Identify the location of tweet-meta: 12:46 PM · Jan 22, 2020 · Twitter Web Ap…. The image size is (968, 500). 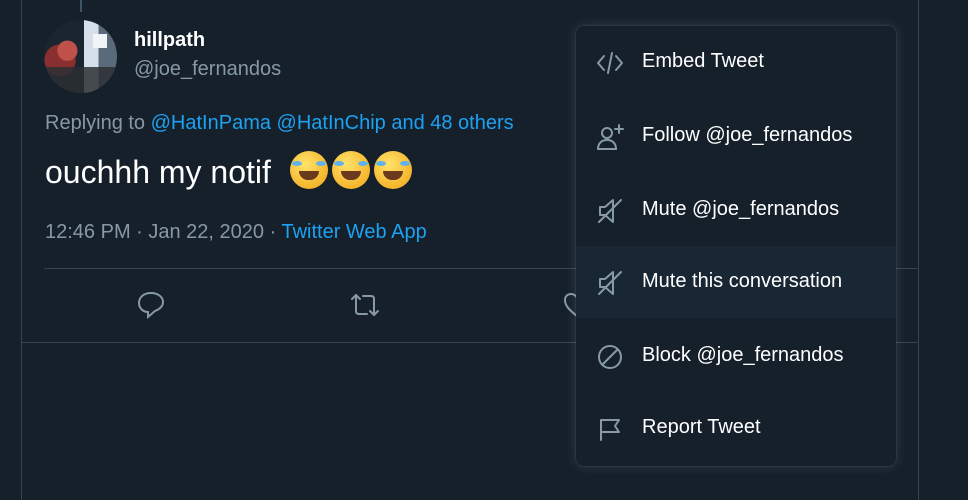
(236, 232).